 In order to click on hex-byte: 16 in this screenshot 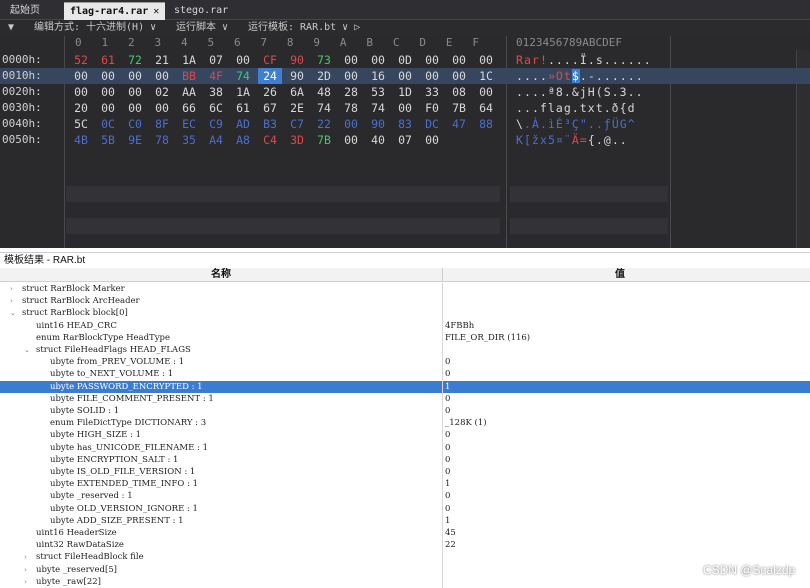, I will do `click(378, 76)`.